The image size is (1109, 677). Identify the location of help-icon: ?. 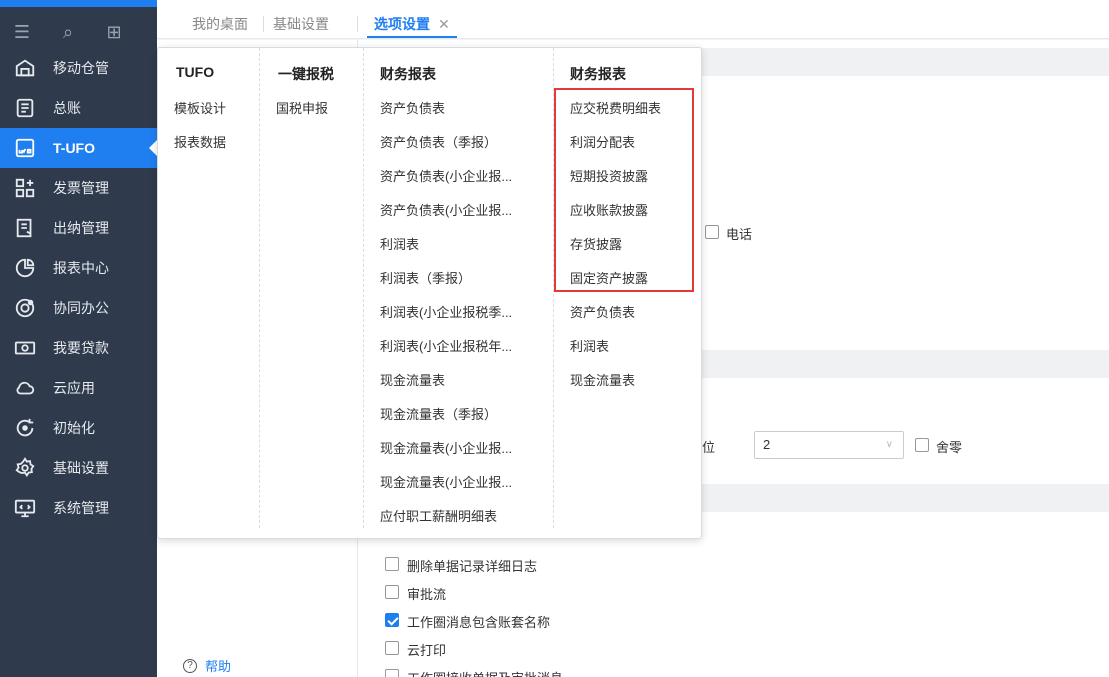
(190, 665).